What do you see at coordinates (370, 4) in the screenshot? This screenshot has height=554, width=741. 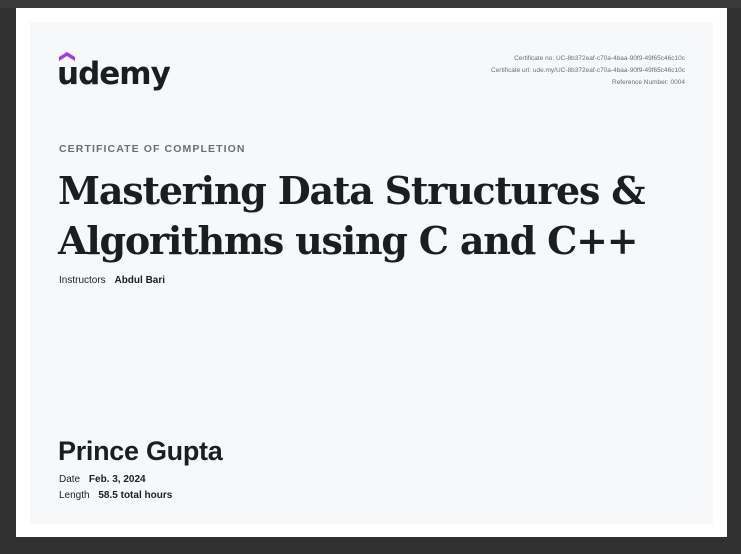 I see `viewer-toolbar` at bounding box center [370, 4].